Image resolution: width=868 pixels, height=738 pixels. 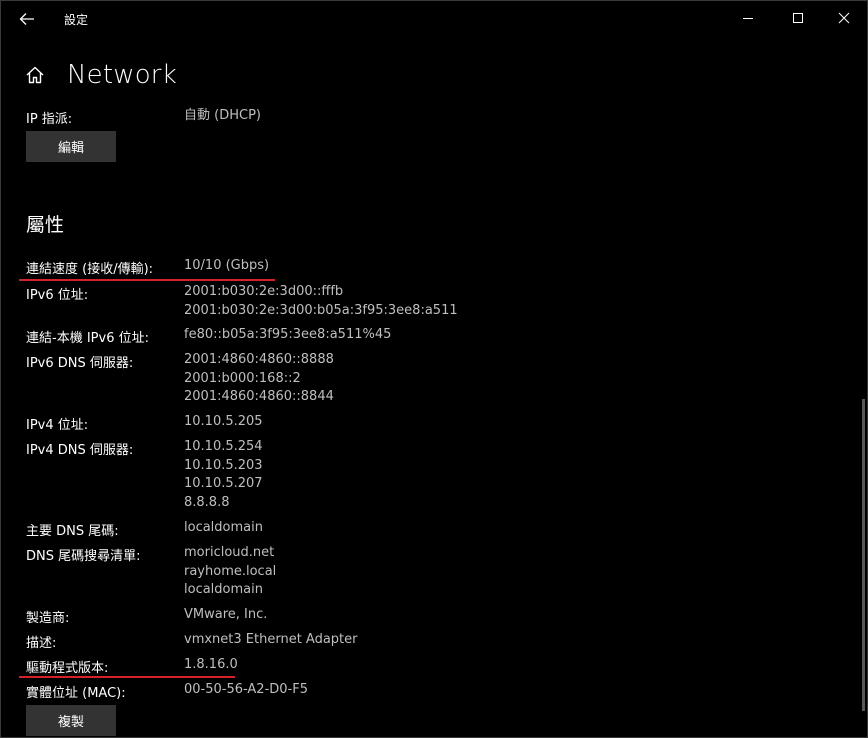 I want to click on close-button, so click(x=844, y=18).